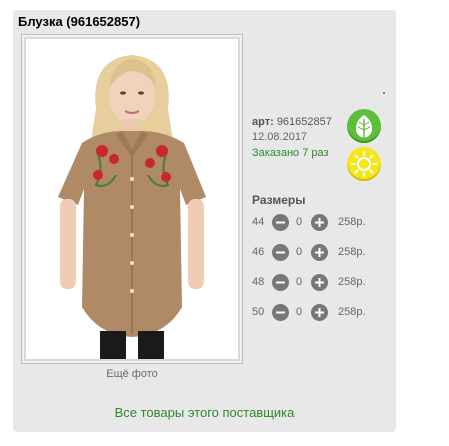  I want to click on ordered-count: Заказано 7 раз, so click(290, 153).